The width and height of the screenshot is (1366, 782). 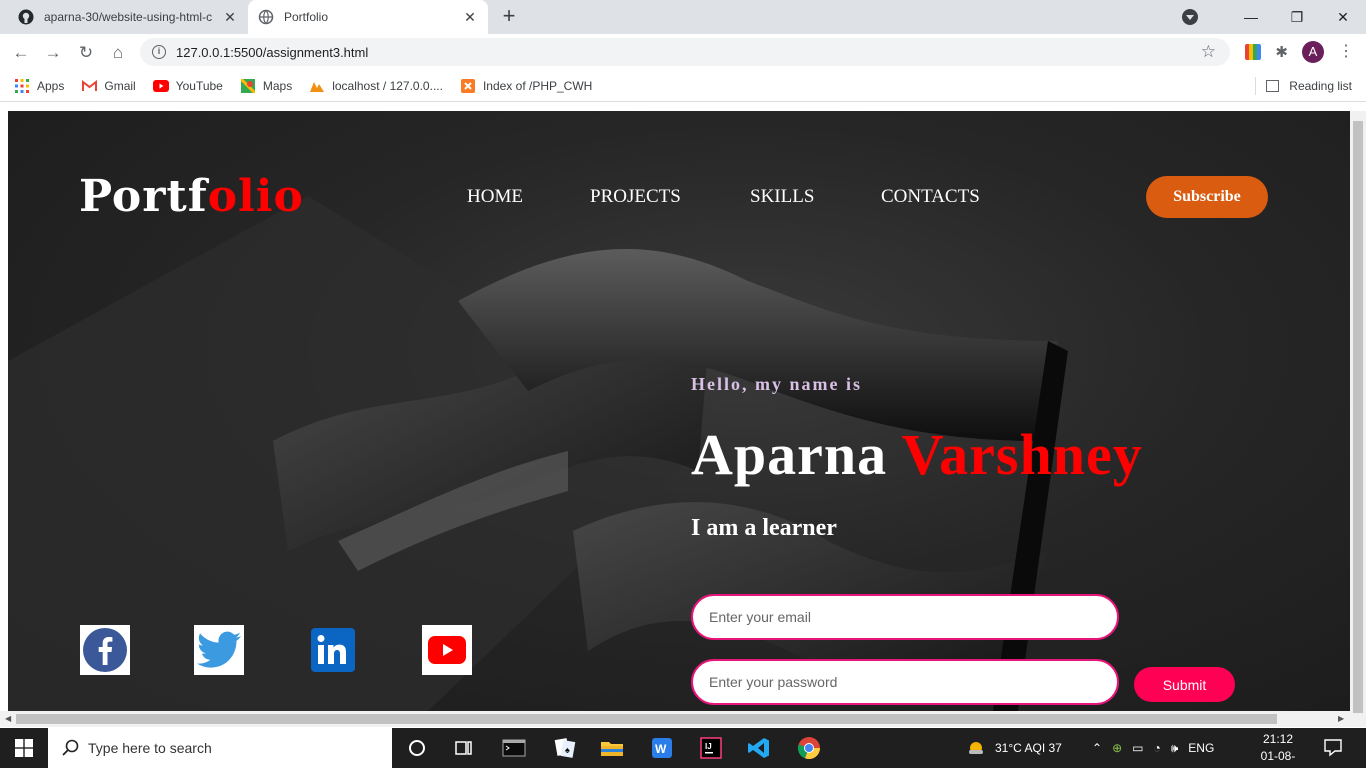 I want to click on nav-home: HOME, so click(x=495, y=197).